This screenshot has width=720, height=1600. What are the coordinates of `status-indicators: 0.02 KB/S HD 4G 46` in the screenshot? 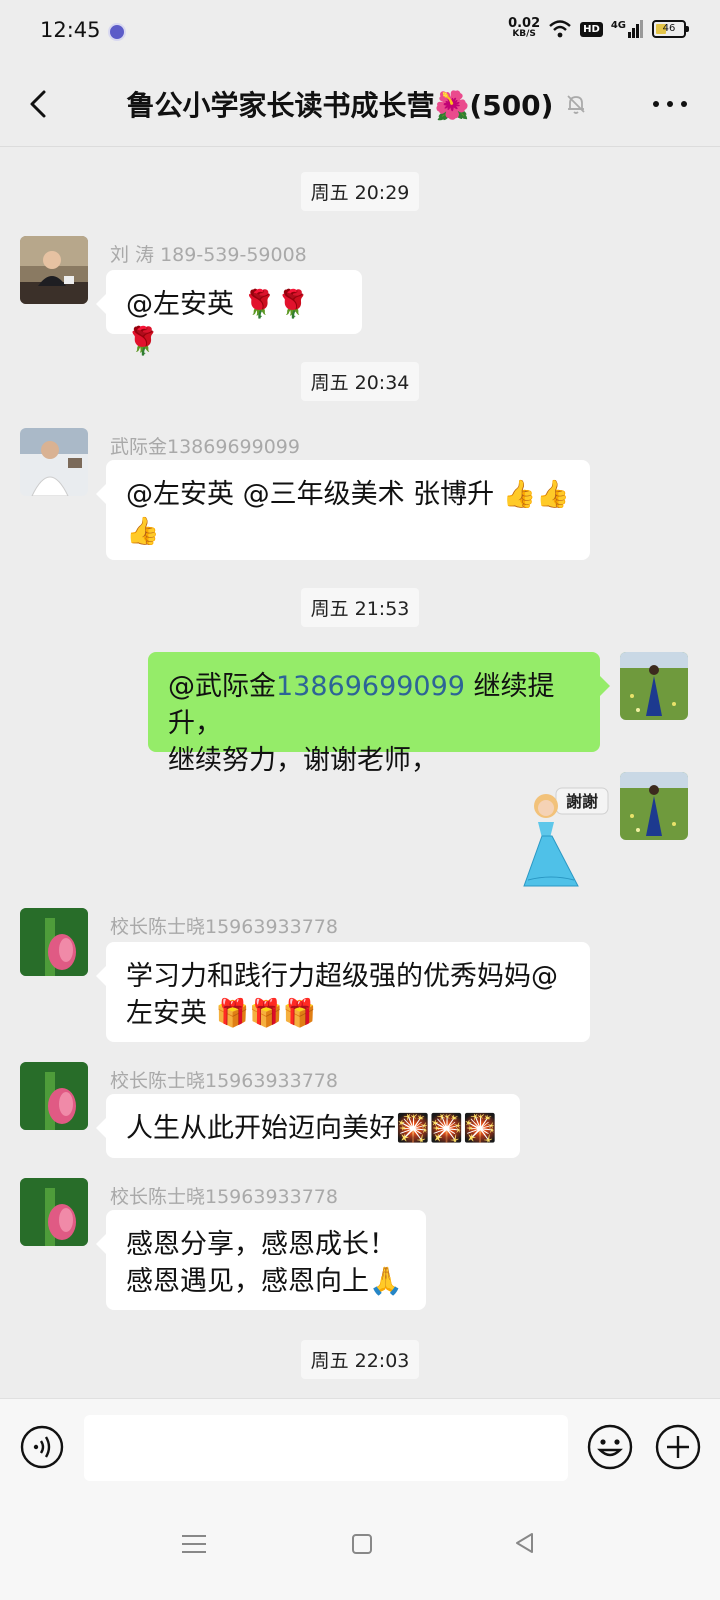 It's located at (598, 28).